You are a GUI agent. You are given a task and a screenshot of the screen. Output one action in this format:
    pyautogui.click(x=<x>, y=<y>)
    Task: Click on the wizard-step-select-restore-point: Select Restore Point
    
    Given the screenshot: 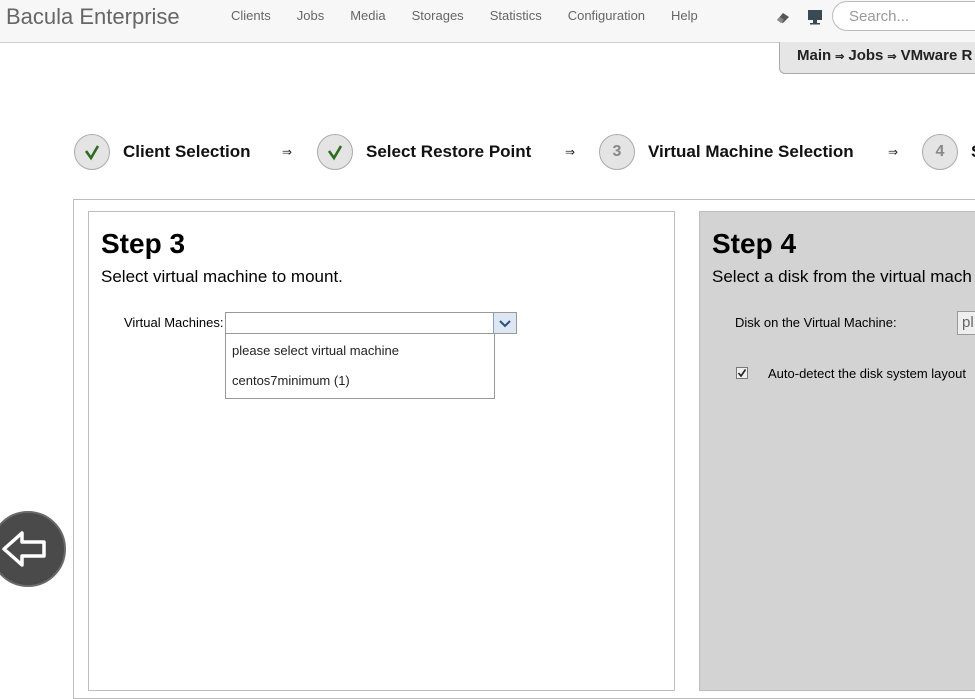 What is the action you would take?
    pyautogui.click(x=424, y=152)
    